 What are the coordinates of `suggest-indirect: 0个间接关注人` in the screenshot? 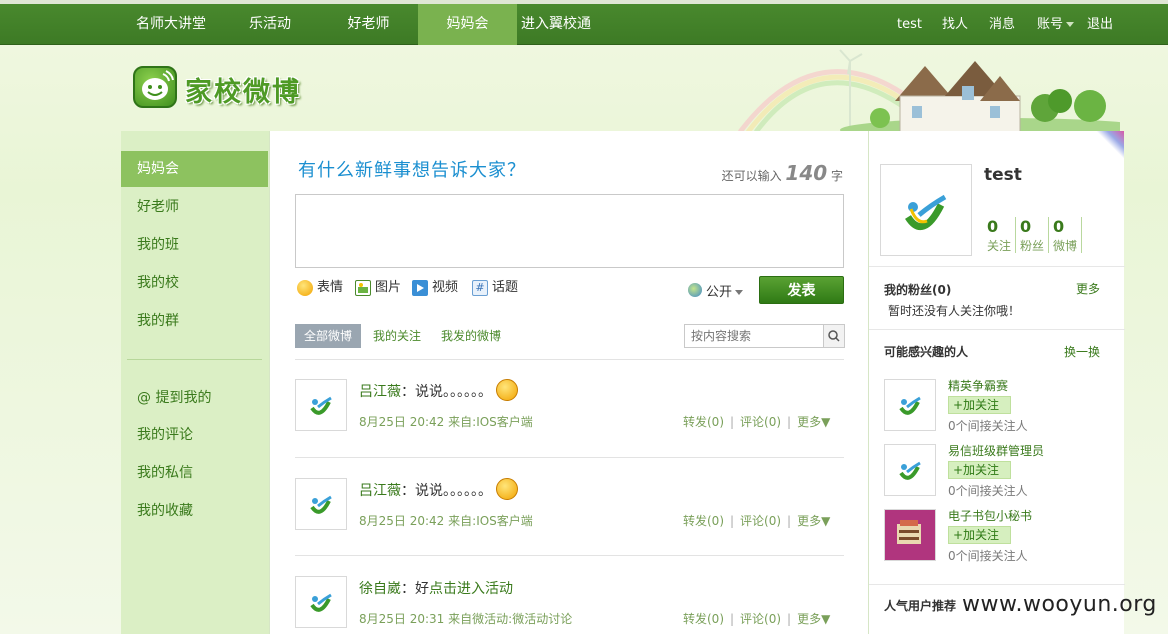 It's located at (988, 426).